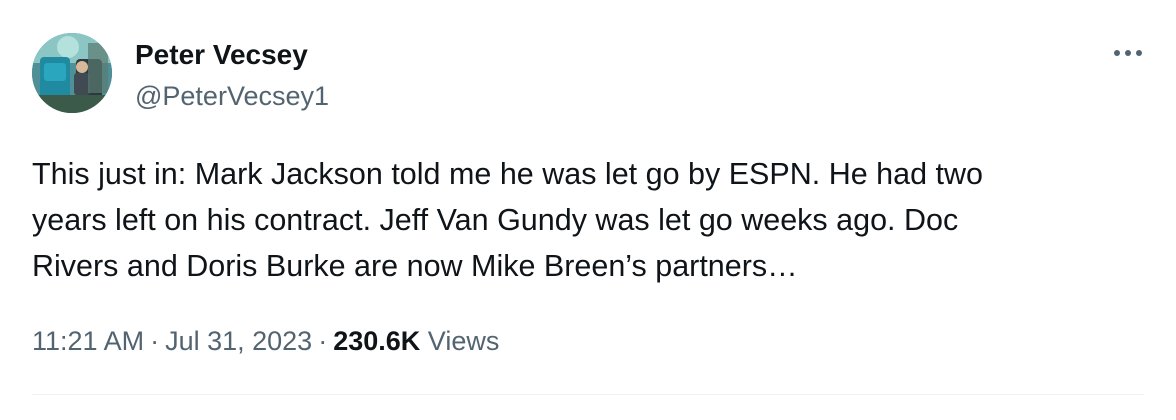 This screenshot has height=420, width=1176. What do you see at coordinates (72, 73) in the screenshot?
I see `avatar` at bounding box center [72, 73].